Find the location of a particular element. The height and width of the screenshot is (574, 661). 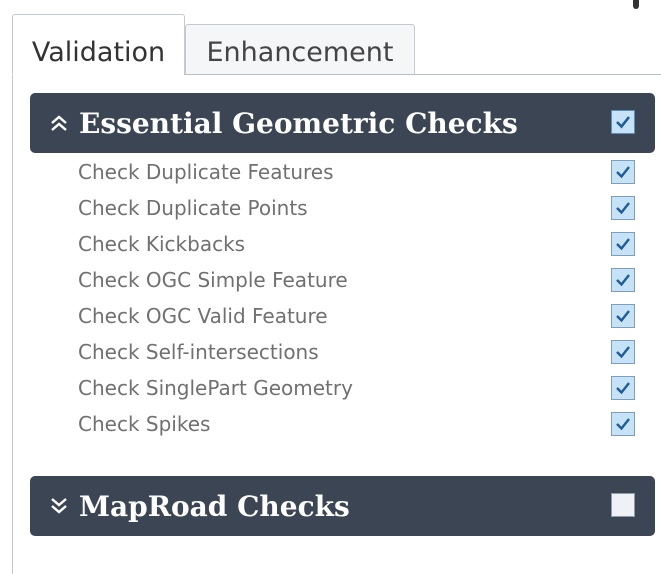

chevron-double-up-icon is located at coordinates (59, 123).